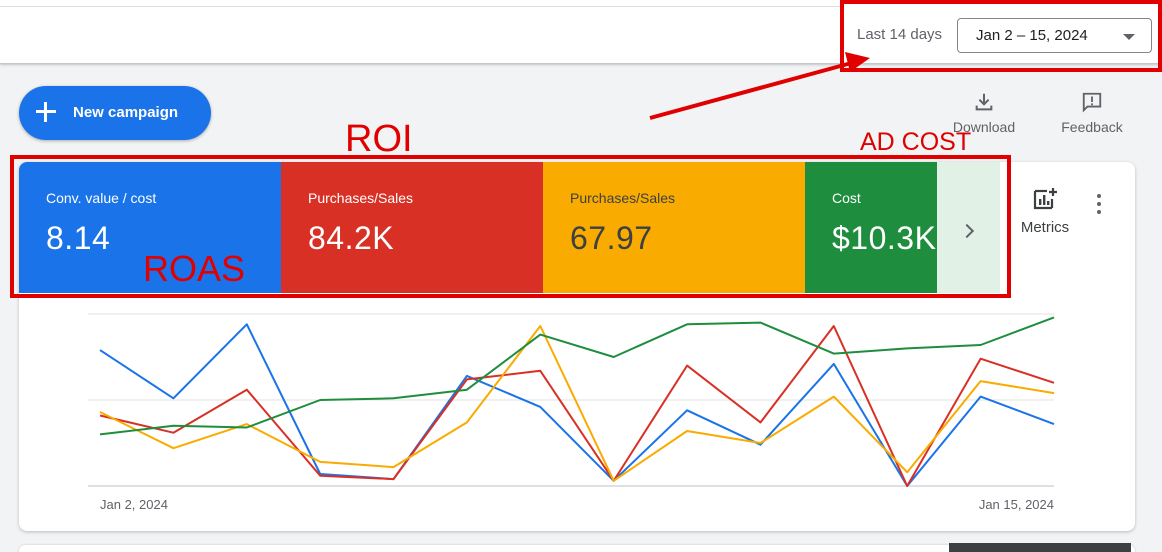 The image size is (1162, 552). I want to click on annotation-roi: ROI, so click(379, 139).